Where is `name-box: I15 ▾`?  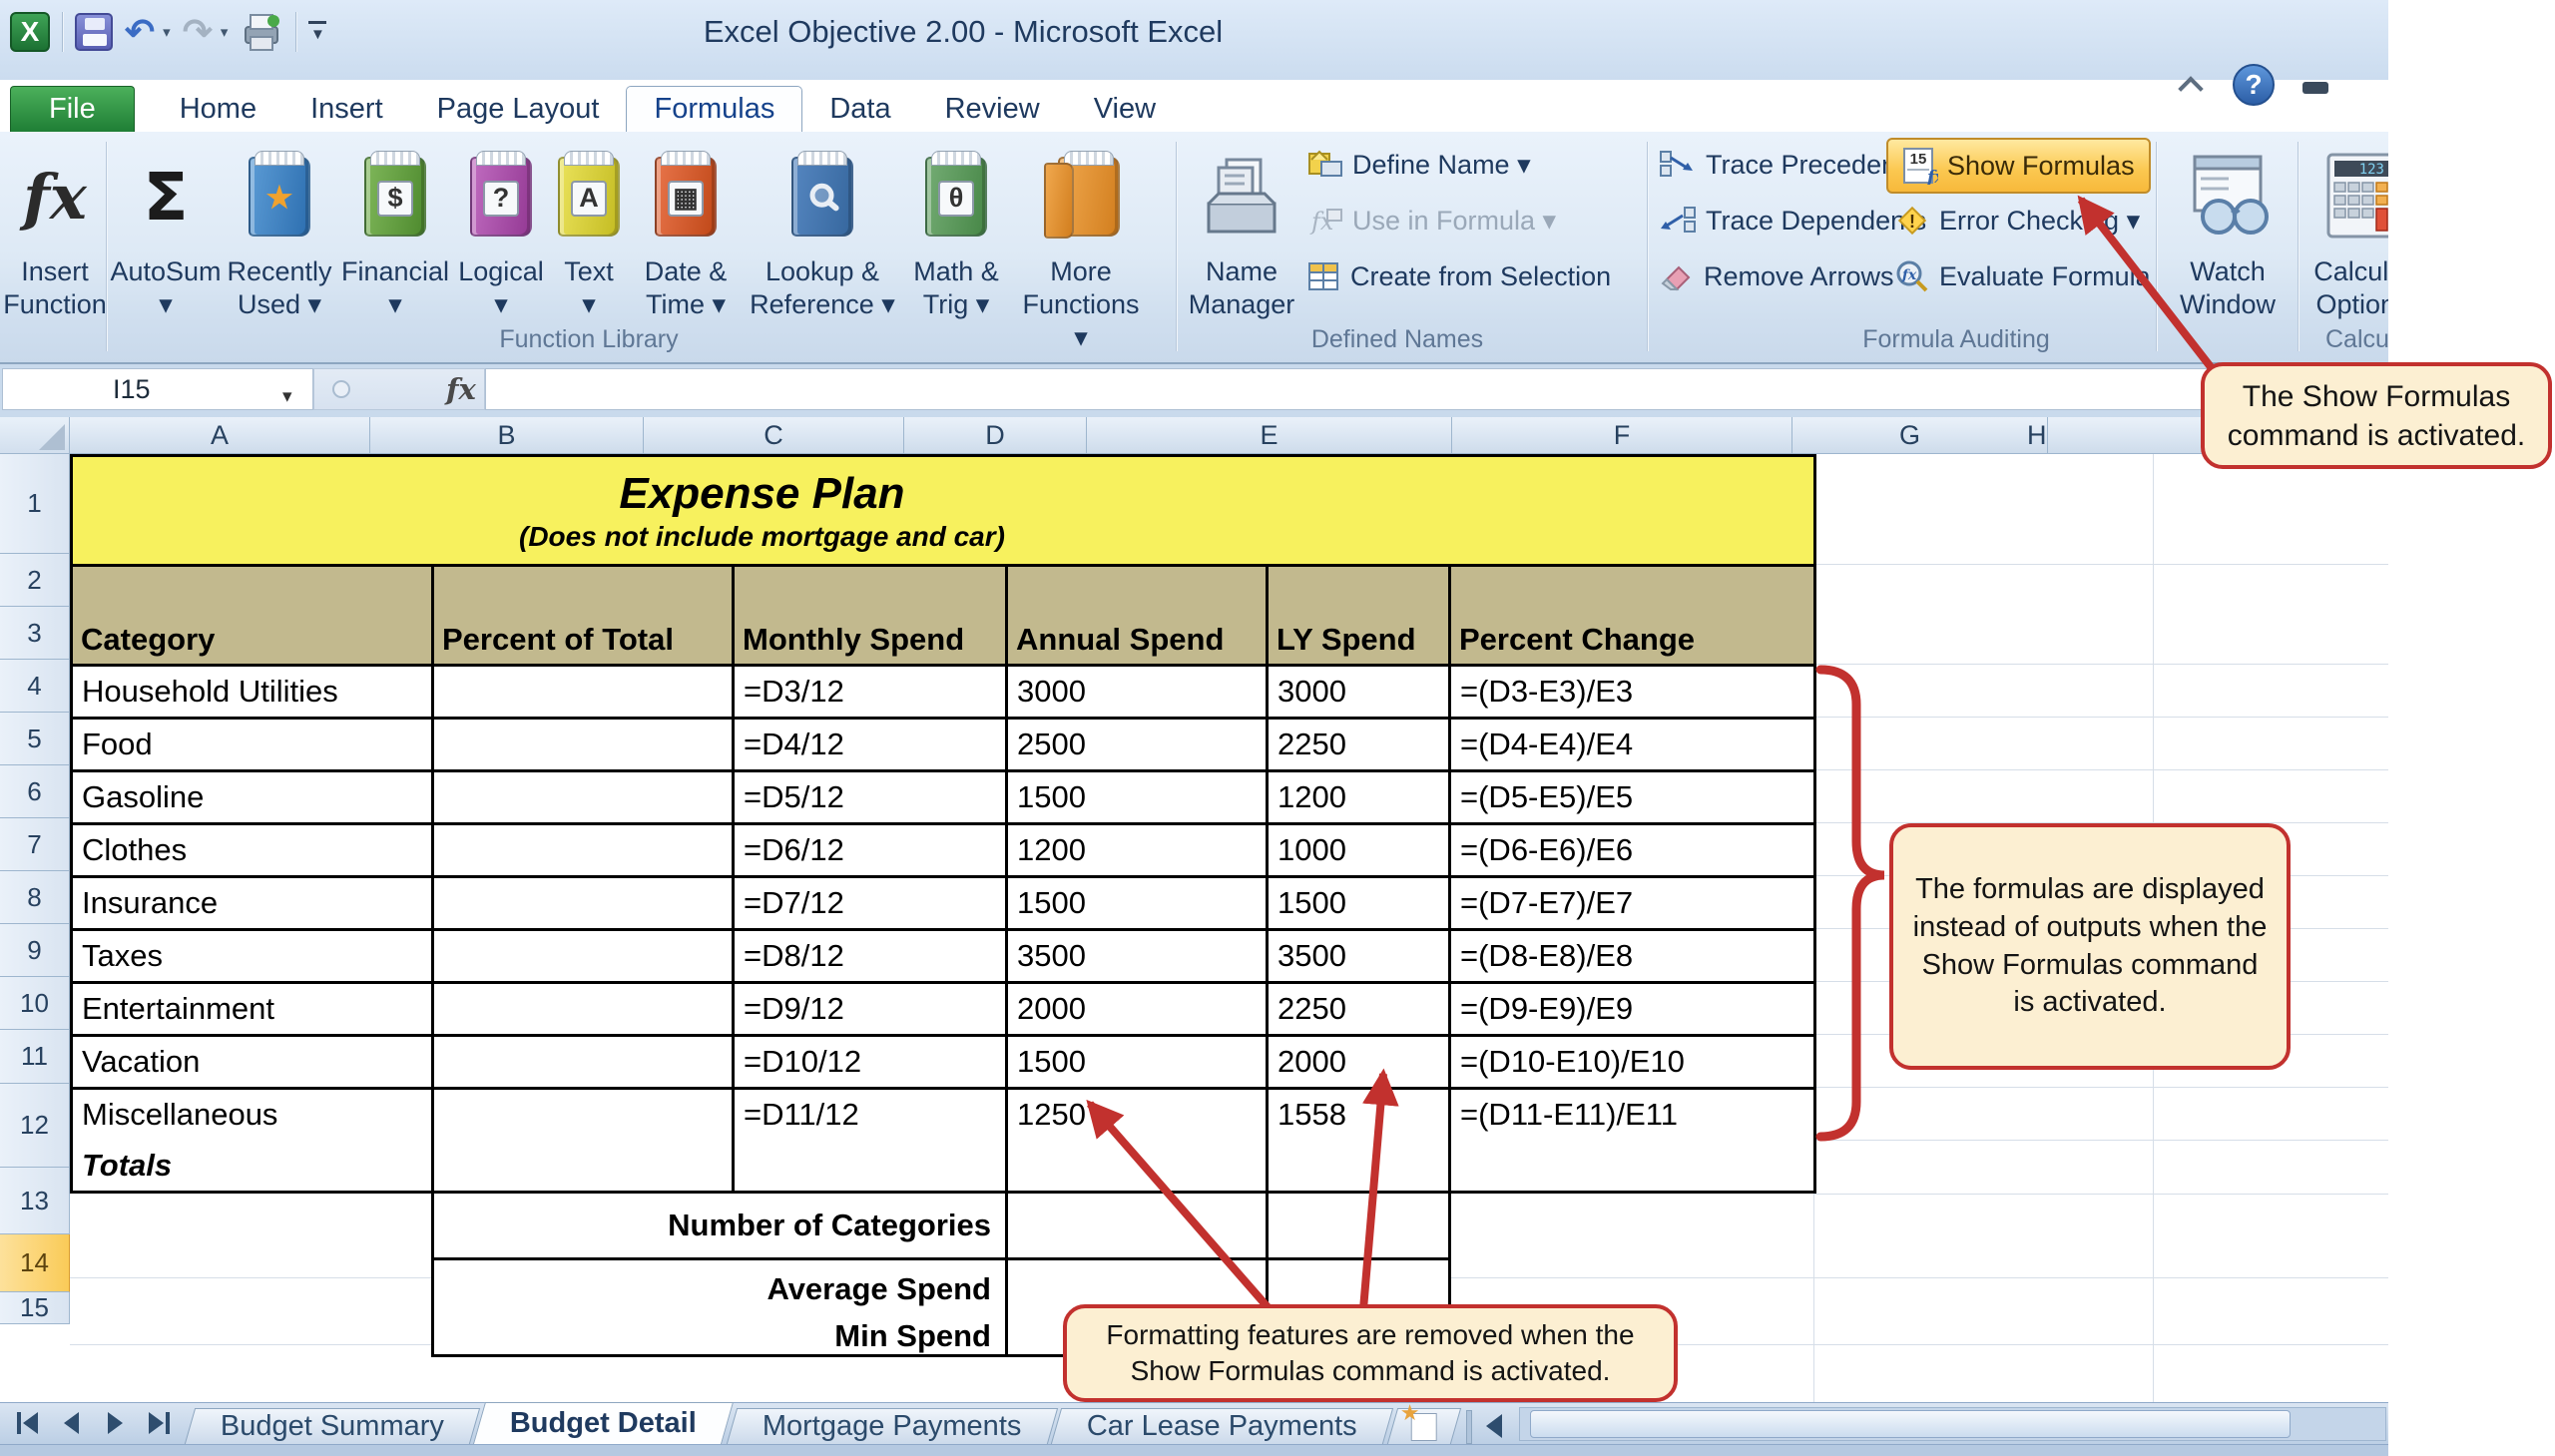 name-box: I15 ▾ is located at coordinates (157, 389).